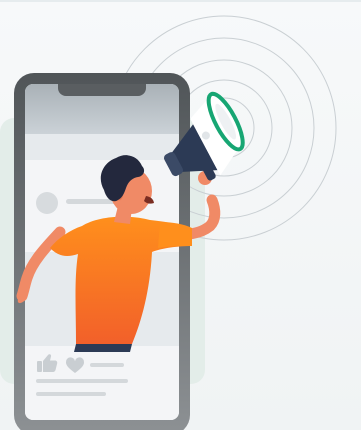 The height and width of the screenshot is (430, 361). I want to click on phone-notch, so click(102, 90).